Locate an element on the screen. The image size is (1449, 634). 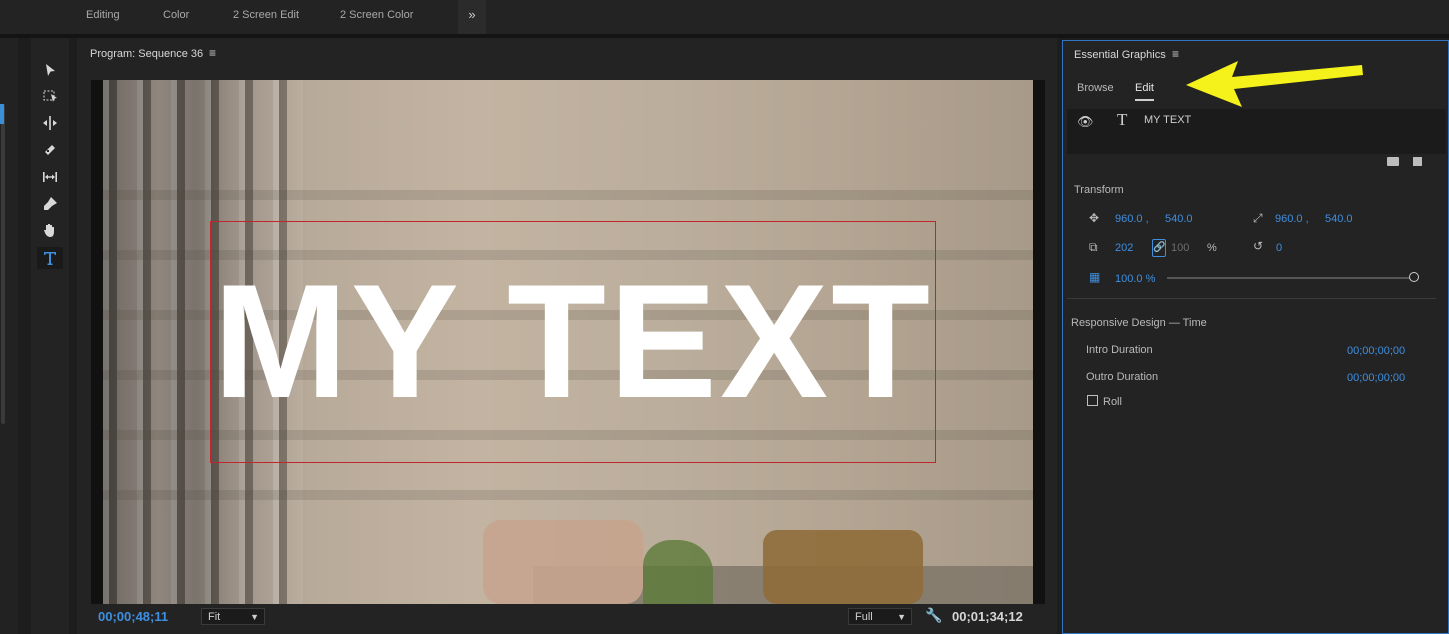
opacity-slider is located at coordinates (1290, 278).